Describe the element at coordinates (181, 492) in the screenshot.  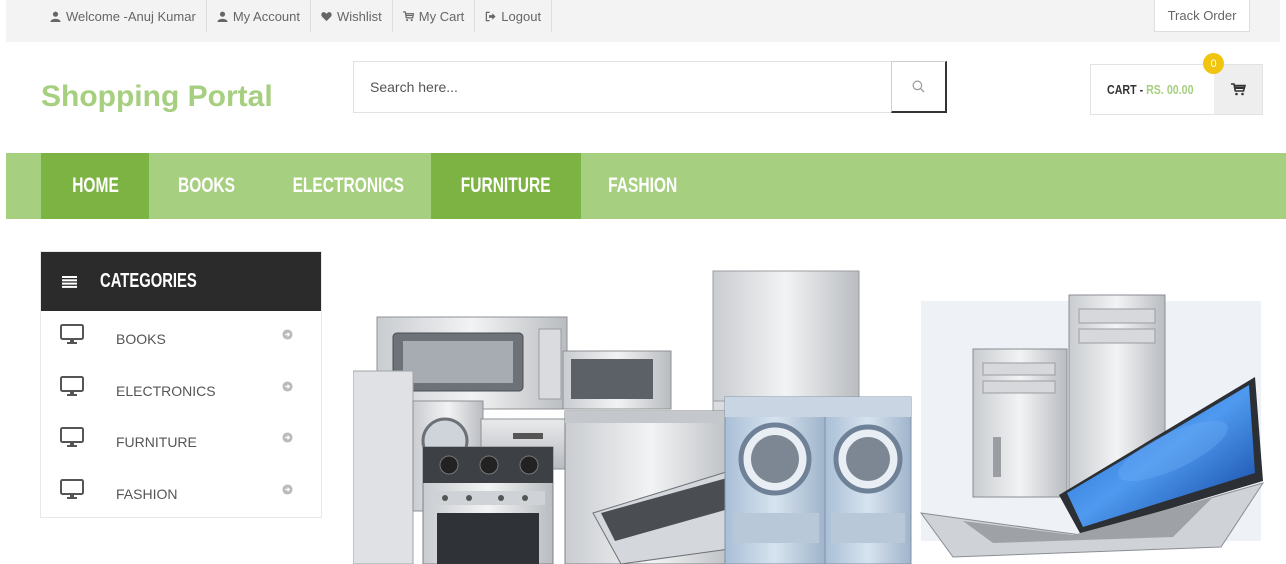
I see `category-item-fashion: FASHION` at that location.